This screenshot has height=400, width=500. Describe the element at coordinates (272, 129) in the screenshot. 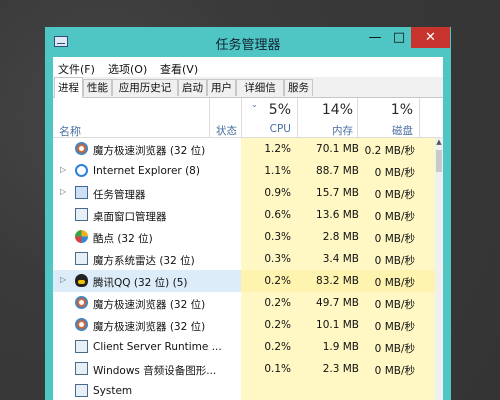

I see `column-cpu: CPU` at that location.